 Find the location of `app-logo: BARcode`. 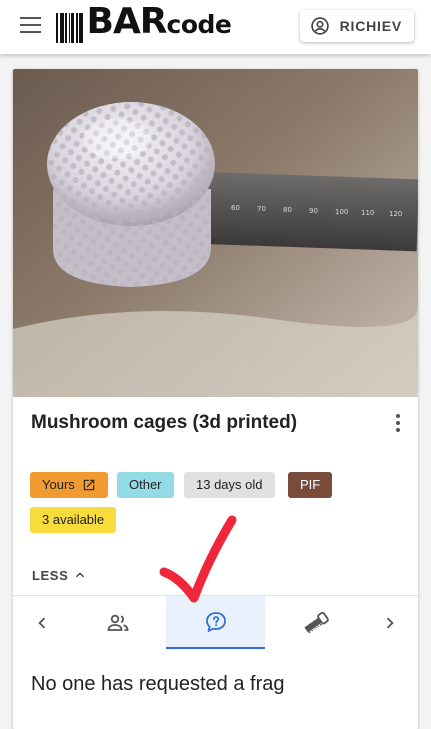

app-logo: BARcode is located at coordinates (144, 23).